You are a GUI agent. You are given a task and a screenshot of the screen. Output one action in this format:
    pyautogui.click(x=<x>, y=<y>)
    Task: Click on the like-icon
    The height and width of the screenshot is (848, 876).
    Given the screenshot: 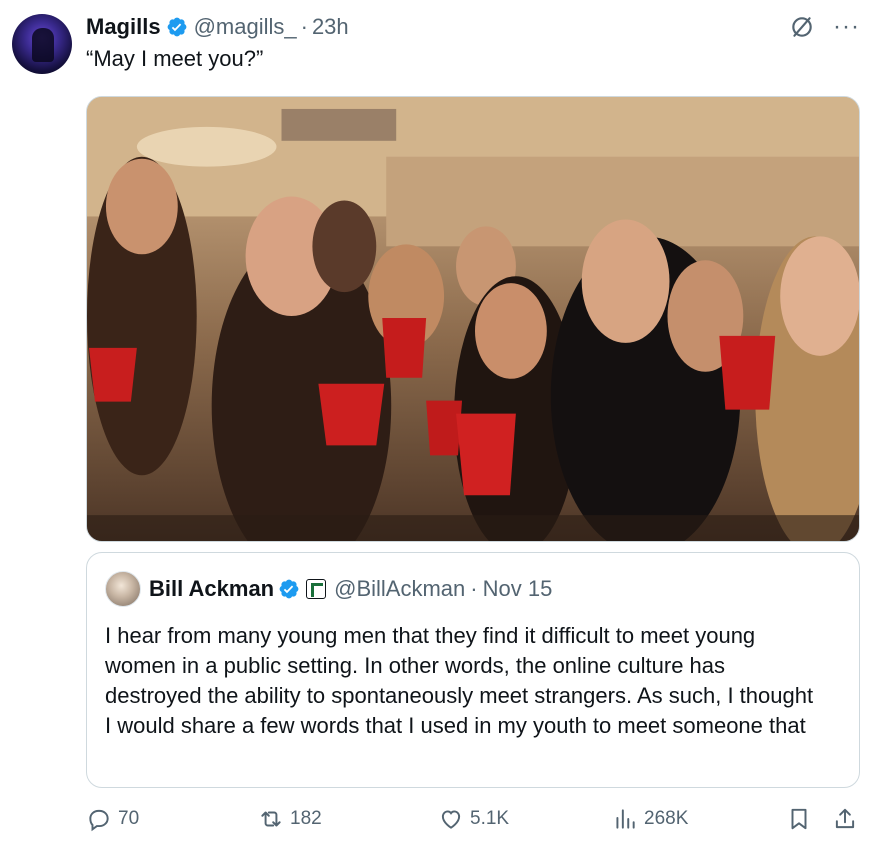 What is the action you would take?
    pyautogui.click(x=451, y=819)
    